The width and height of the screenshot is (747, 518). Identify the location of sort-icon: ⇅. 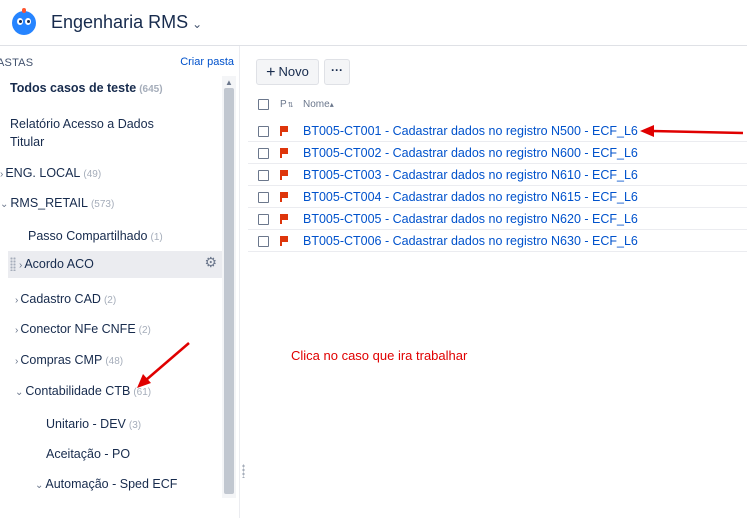
(290, 105).